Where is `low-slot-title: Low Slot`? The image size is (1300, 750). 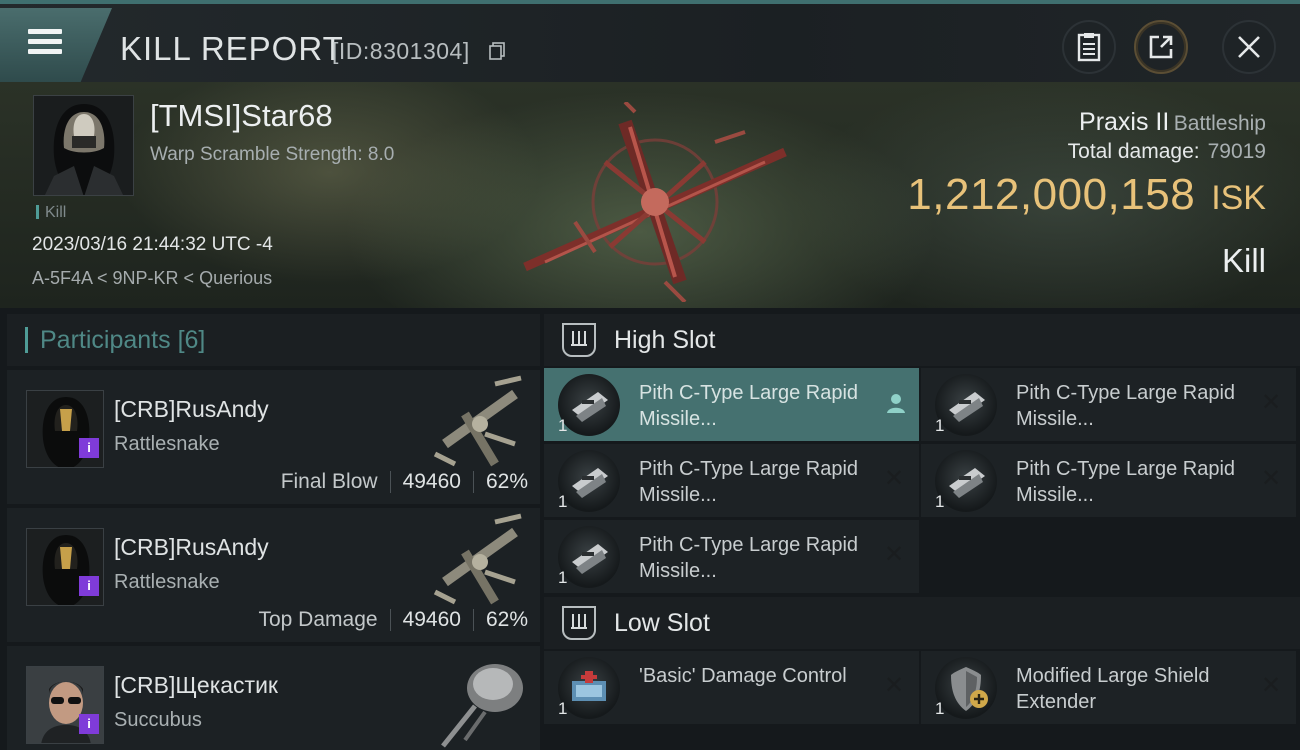 low-slot-title: Low Slot is located at coordinates (662, 622).